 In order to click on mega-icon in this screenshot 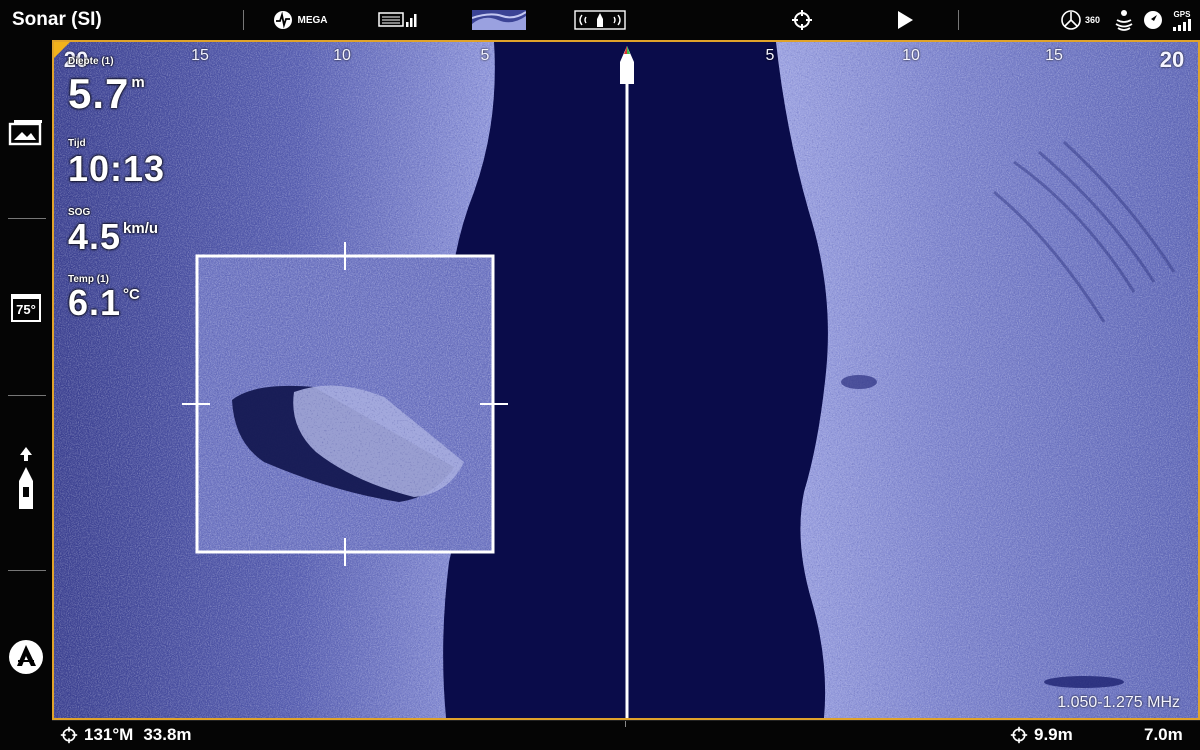, I will do `click(282, 20)`.